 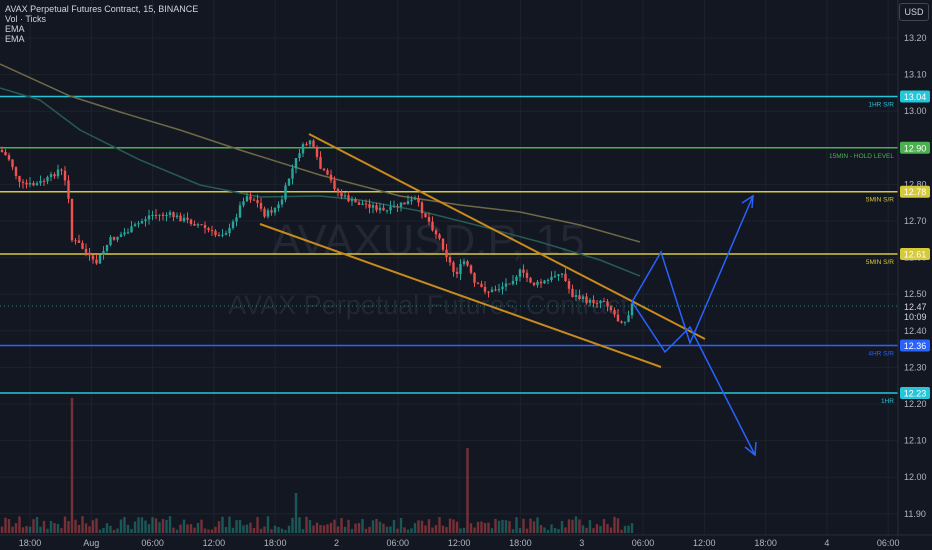 What do you see at coordinates (101, 29) in the screenshot?
I see `indicator-ema-1: EMA` at bounding box center [101, 29].